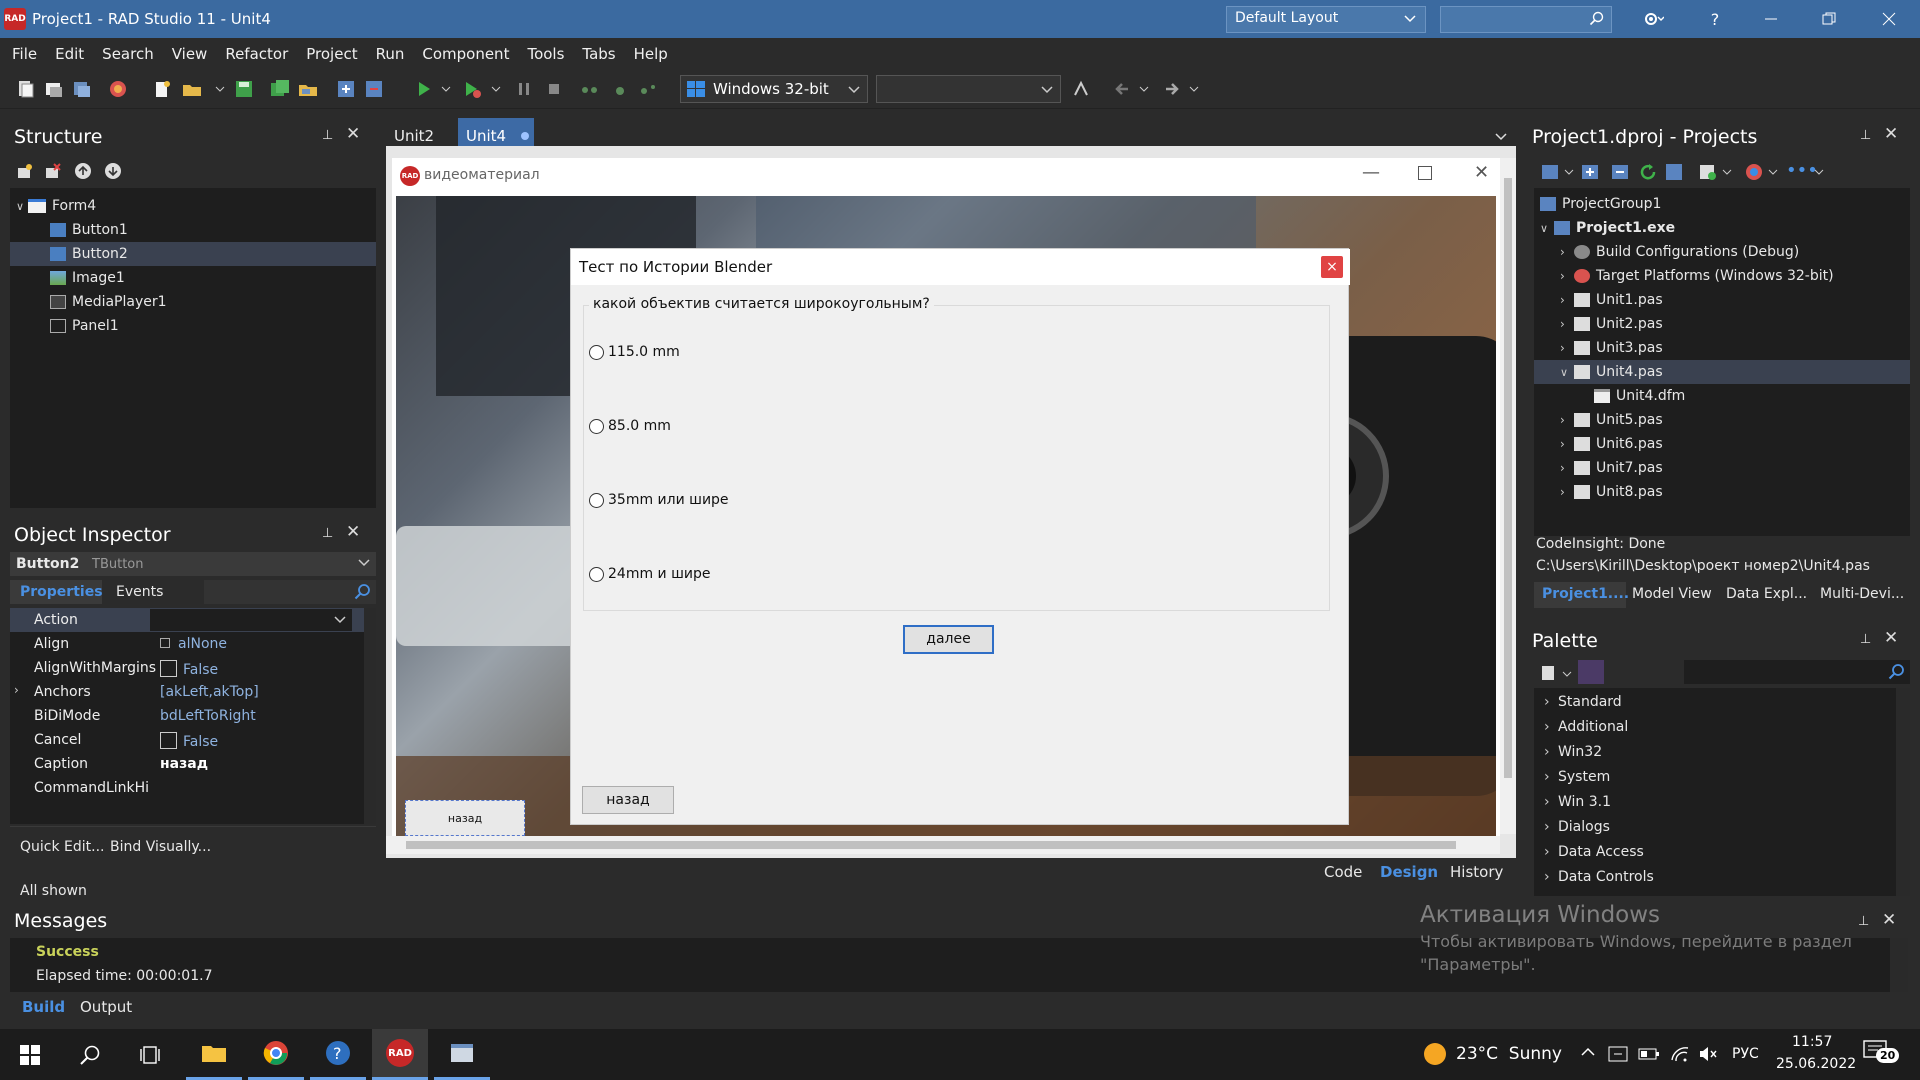  What do you see at coordinates (555, 89) in the screenshot?
I see `stop-icon` at bounding box center [555, 89].